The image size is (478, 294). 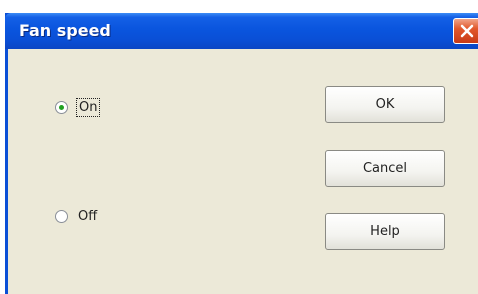 What do you see at coordinates (65, 30) in the screenshot?
I see `window-title: Fan speed` at bounding box center [65, 30].